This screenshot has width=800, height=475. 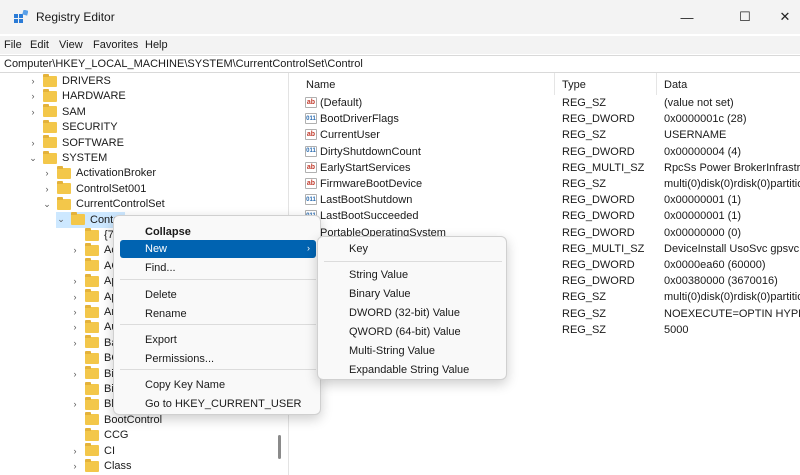 I want to click on value-data: 5000, so click(x=676, y=329).